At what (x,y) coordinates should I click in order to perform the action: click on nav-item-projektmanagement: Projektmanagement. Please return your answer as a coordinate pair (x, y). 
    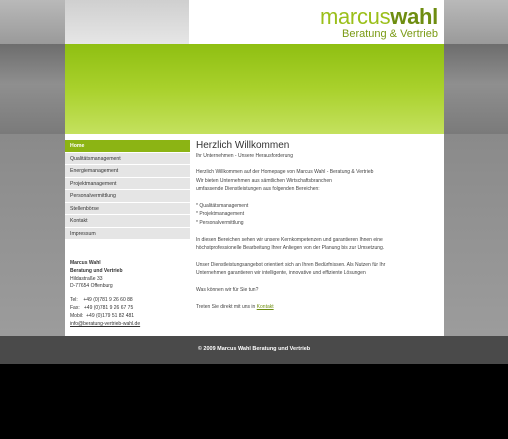
    Looking at the image, I should click on (127, 183).